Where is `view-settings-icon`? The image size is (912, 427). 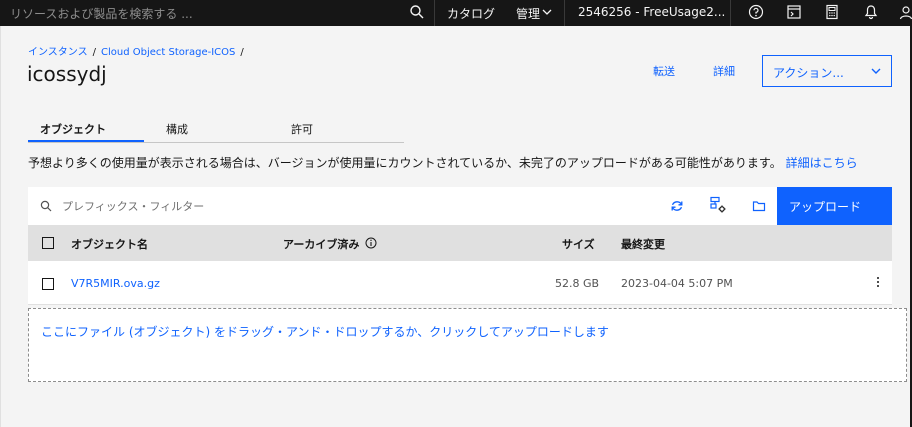 view-settings-icon is located at coordinates (718, 205).